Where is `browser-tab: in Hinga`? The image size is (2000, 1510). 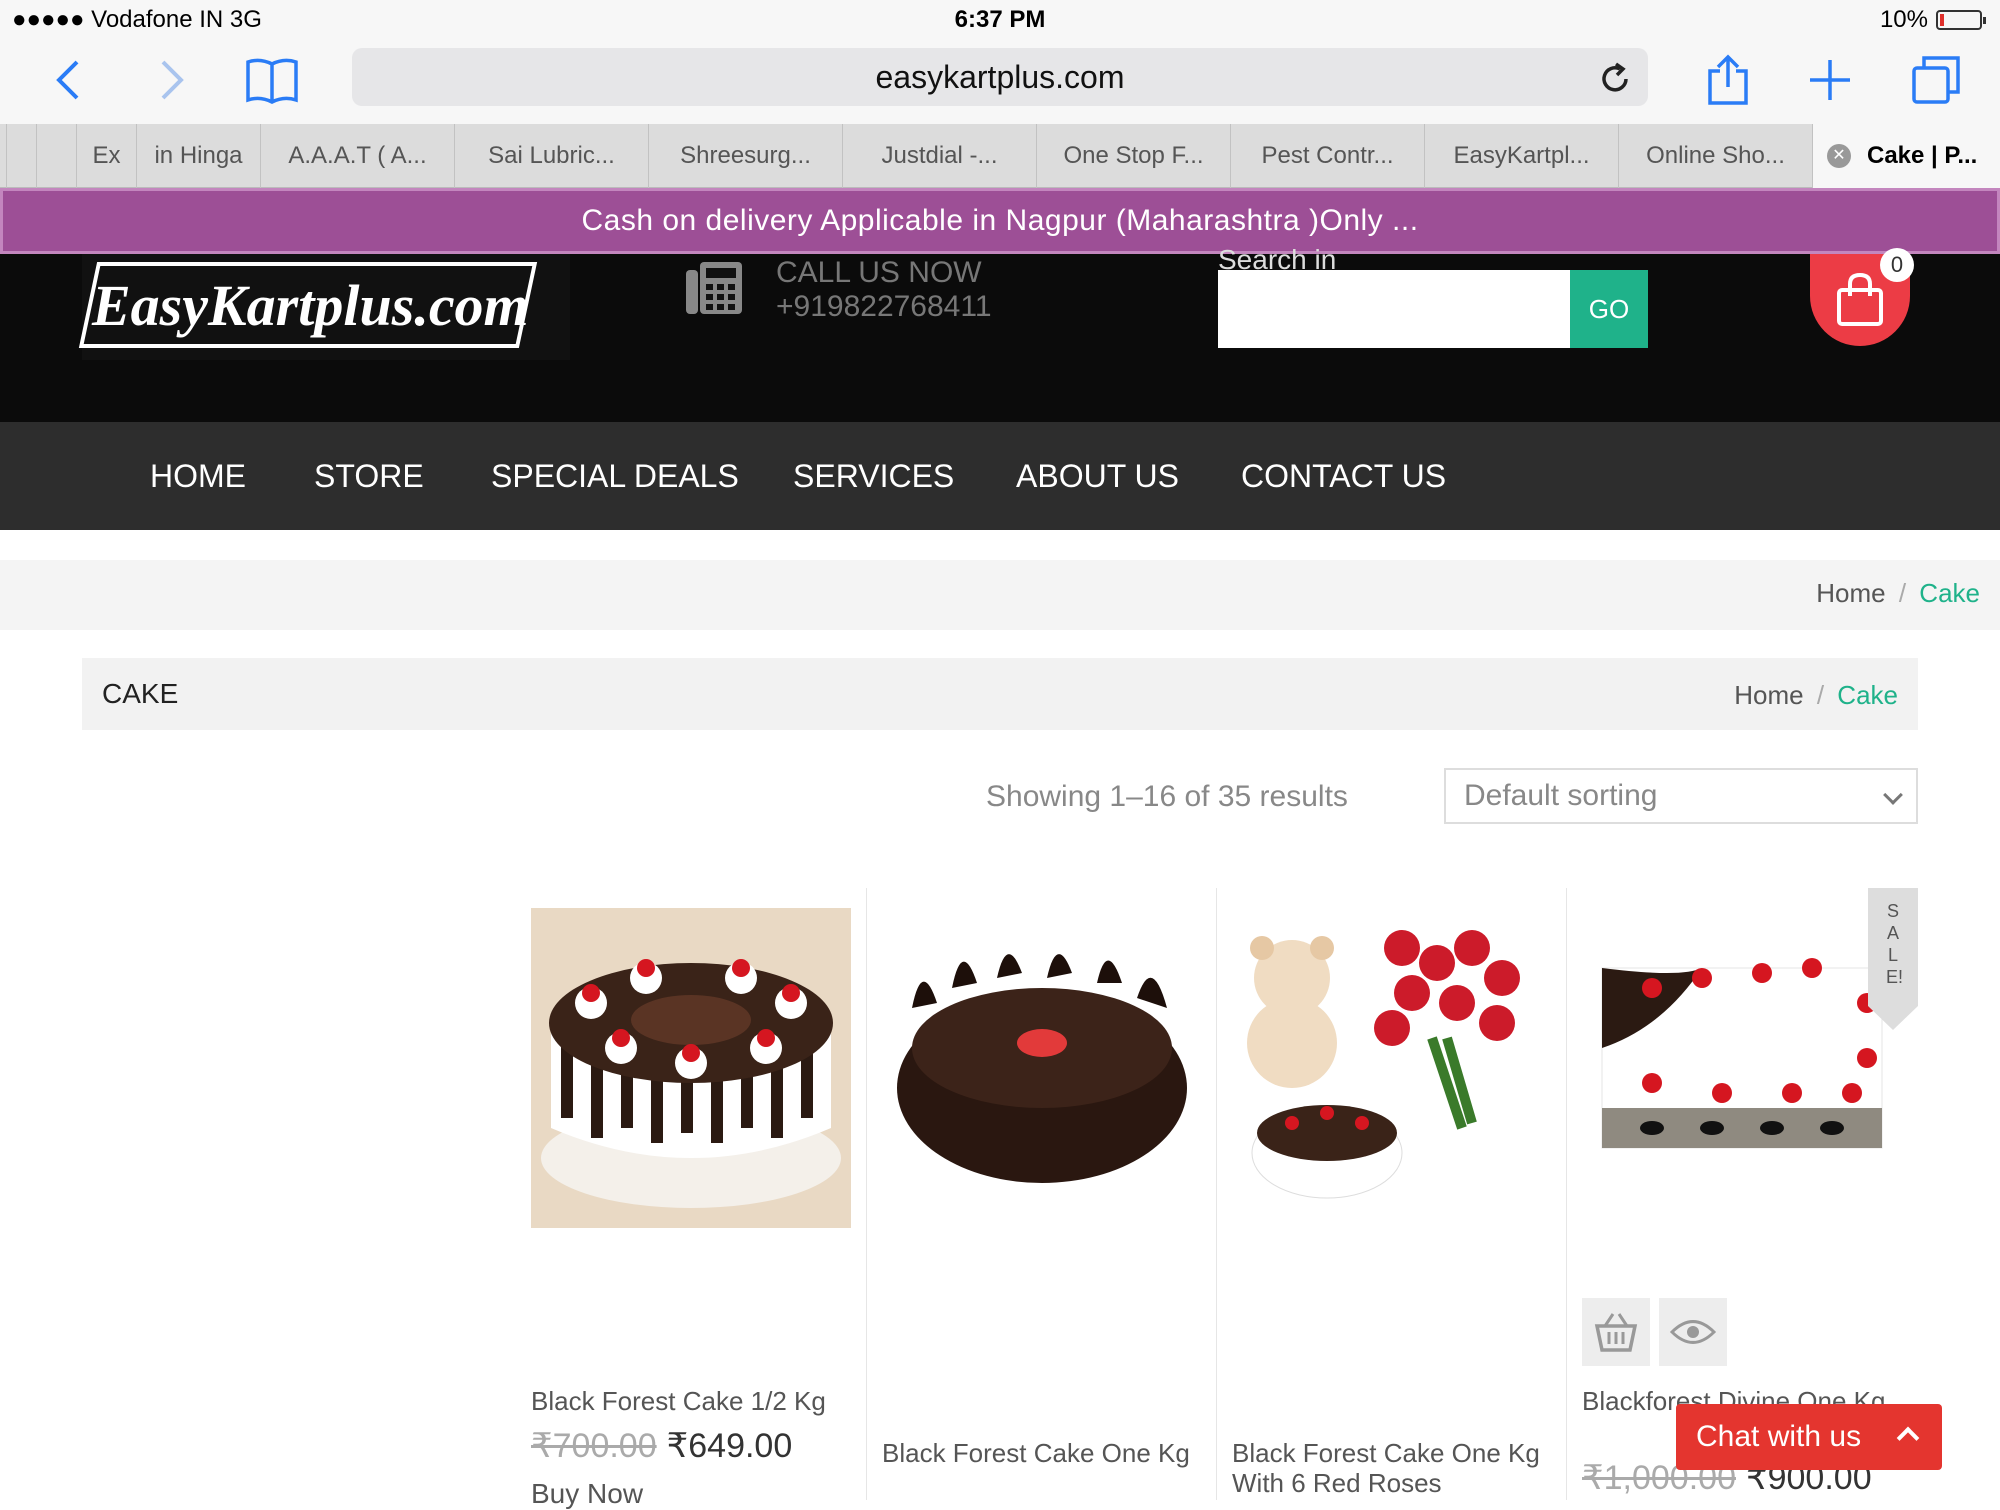
browser-tab: in Hinga is located at coordinates (198, 156).